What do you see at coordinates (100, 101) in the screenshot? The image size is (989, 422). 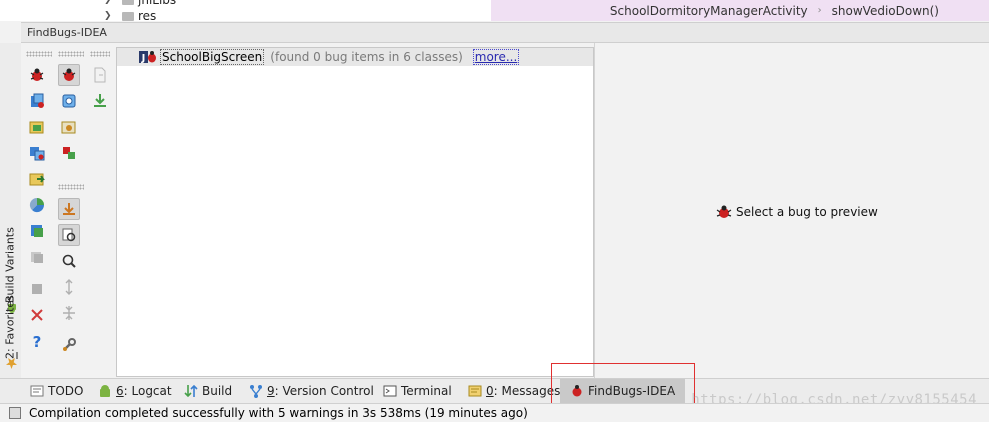 I see `import-icon` at bounding box center [100, 101].